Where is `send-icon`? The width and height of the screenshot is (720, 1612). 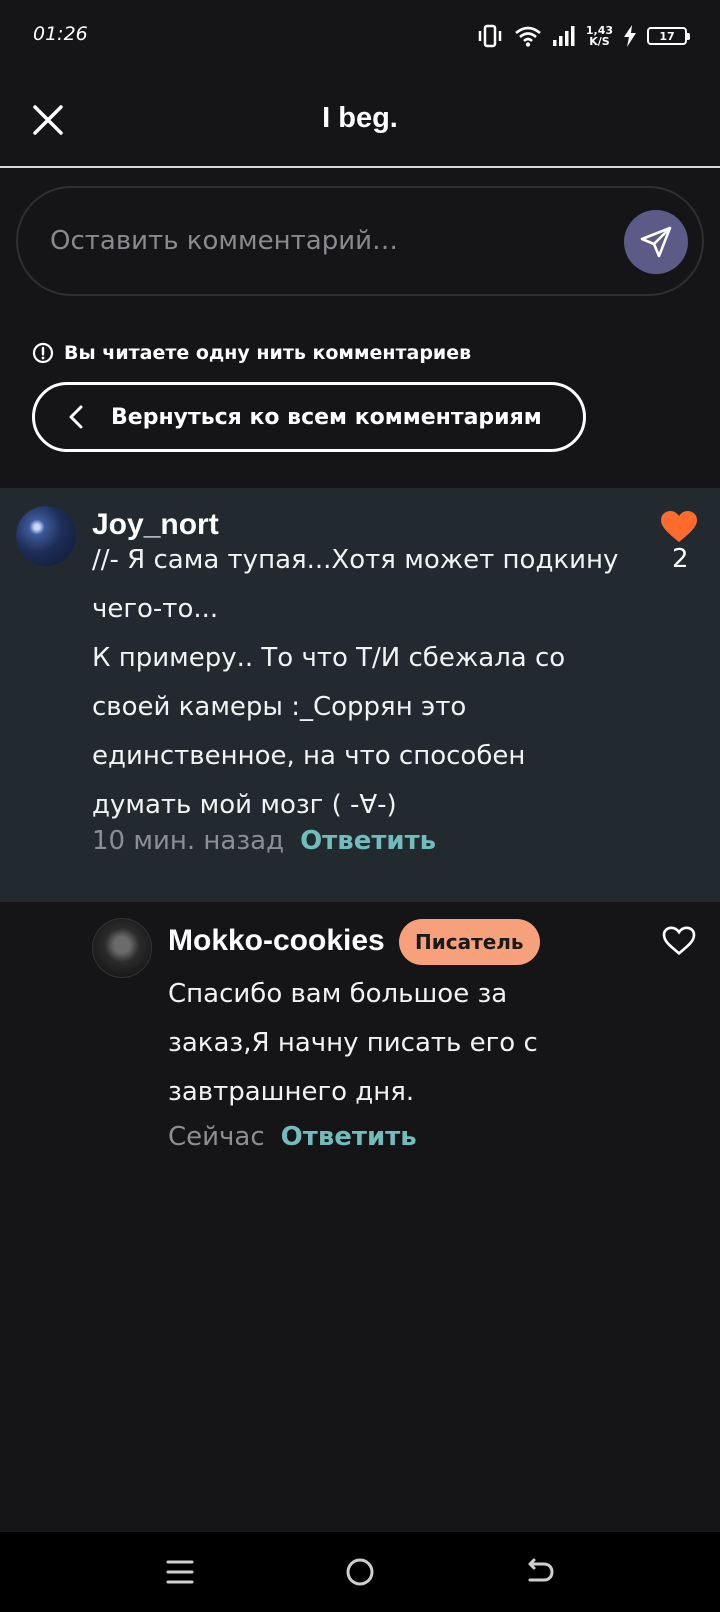
send-icon is located at coordinates (656, 242).